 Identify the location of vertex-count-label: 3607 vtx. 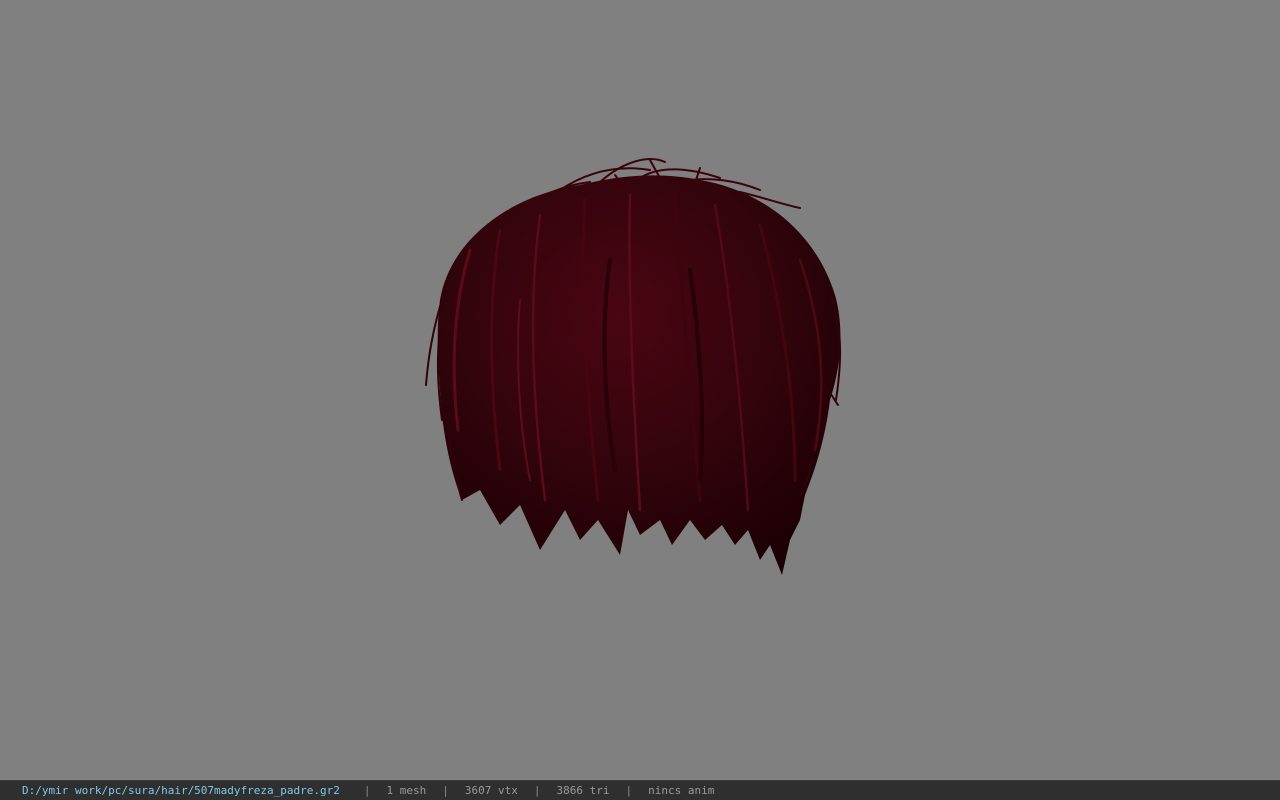
(491, 790).